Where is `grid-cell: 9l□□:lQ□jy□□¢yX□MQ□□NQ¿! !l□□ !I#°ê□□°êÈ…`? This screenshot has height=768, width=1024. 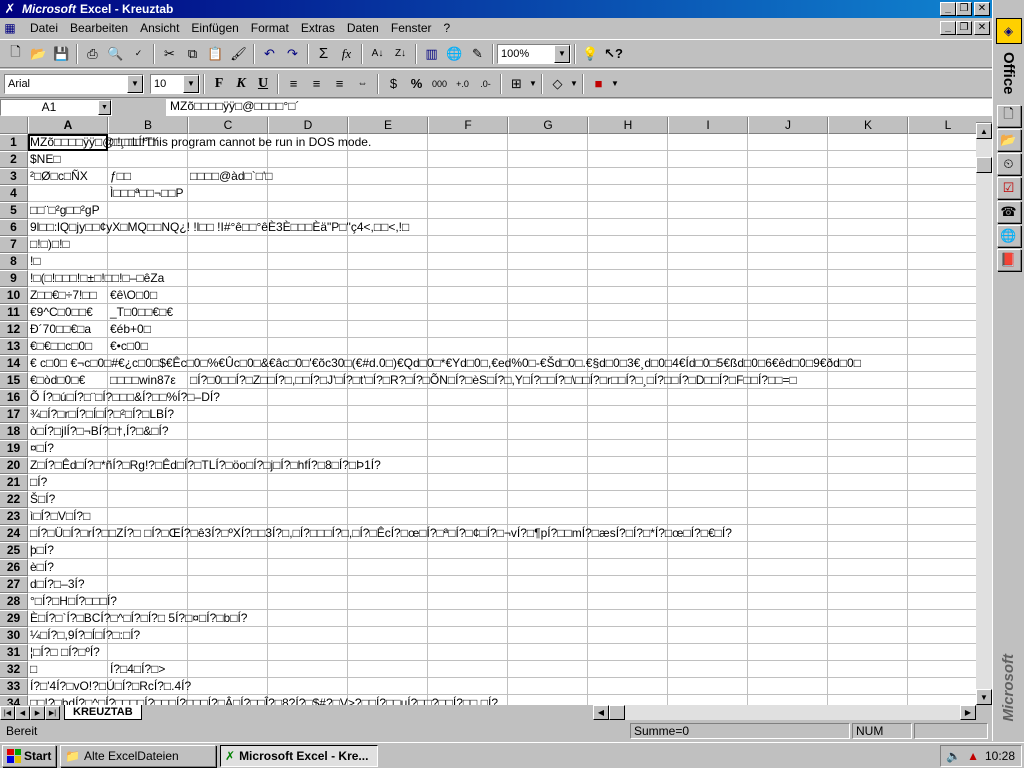
grid-cell: 9l□□:lQ□jy□□¢yX□MQ□□NQ¿! !l□□ !I#°ê□□°êÈ… is located at coordinates (218, 227).